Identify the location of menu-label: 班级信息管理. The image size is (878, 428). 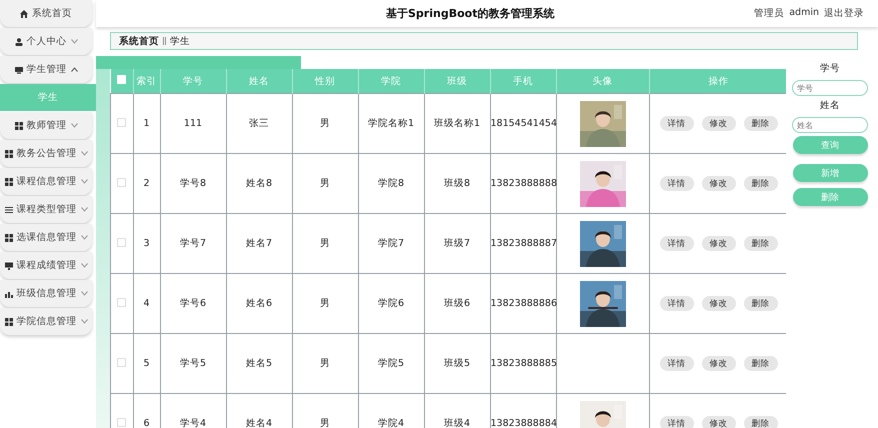
(46, 293).